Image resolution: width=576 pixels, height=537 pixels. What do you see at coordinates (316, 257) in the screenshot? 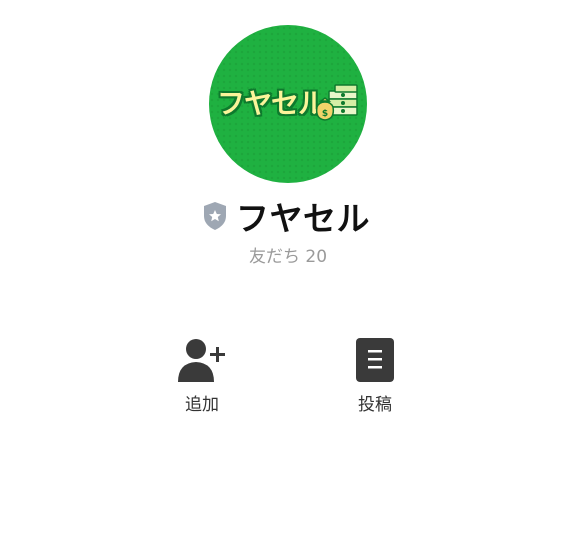
I see `friends-number: 20` at bounding box center [316, 257].